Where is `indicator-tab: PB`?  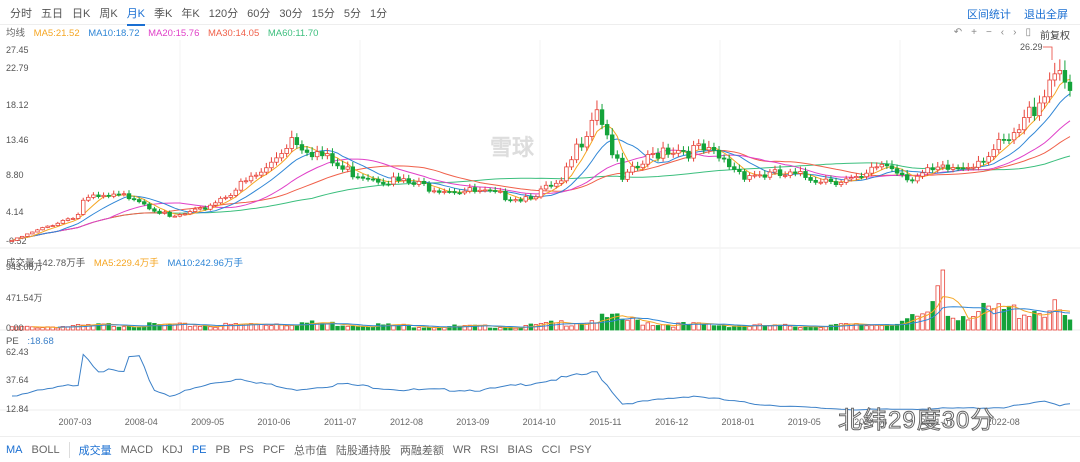 indicator-tab: PB is located at coordinates (223, 450).